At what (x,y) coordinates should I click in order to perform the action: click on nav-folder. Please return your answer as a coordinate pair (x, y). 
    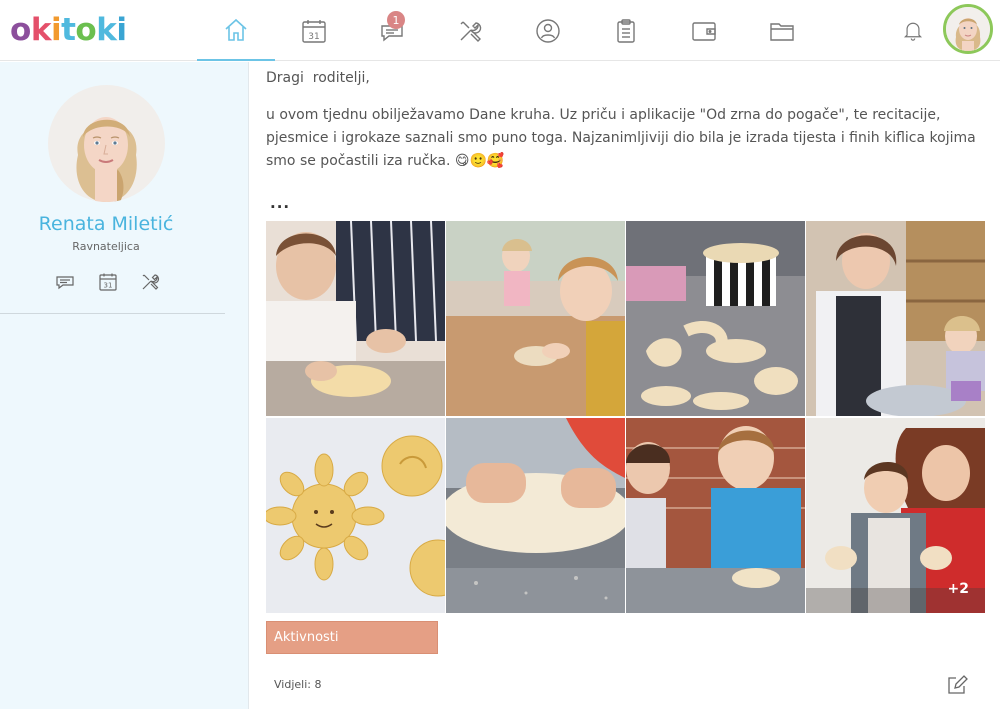
    Looking at the image, I should click on (782, 30).